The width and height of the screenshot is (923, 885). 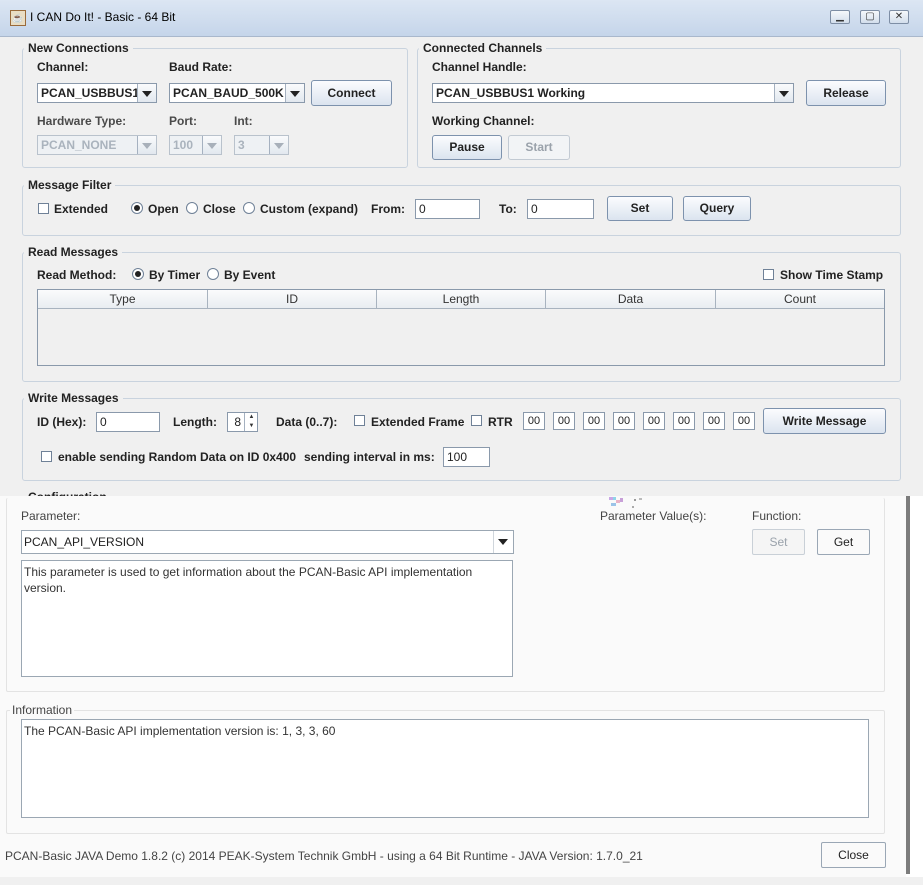 I want to click on column-header-count: Count, so click(x=800, y=299).